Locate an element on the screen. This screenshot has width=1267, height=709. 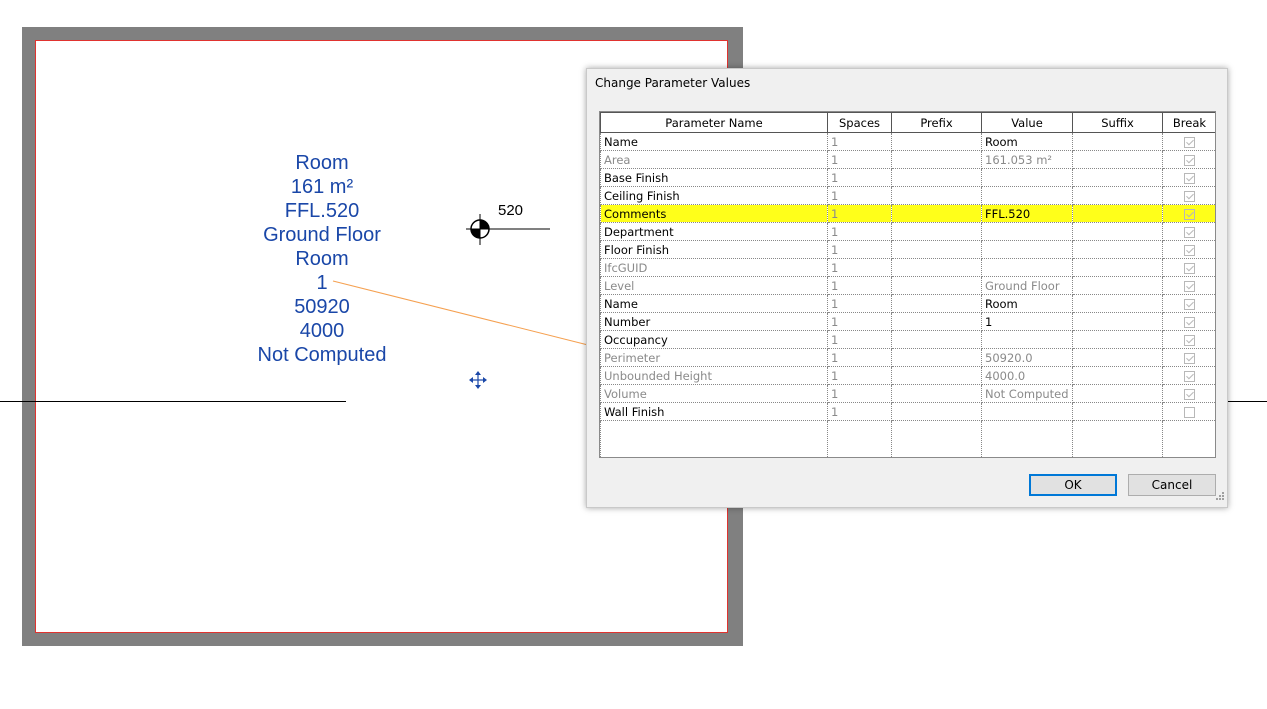
cell-name: IfcGUID is located at coordinates (714, 267).